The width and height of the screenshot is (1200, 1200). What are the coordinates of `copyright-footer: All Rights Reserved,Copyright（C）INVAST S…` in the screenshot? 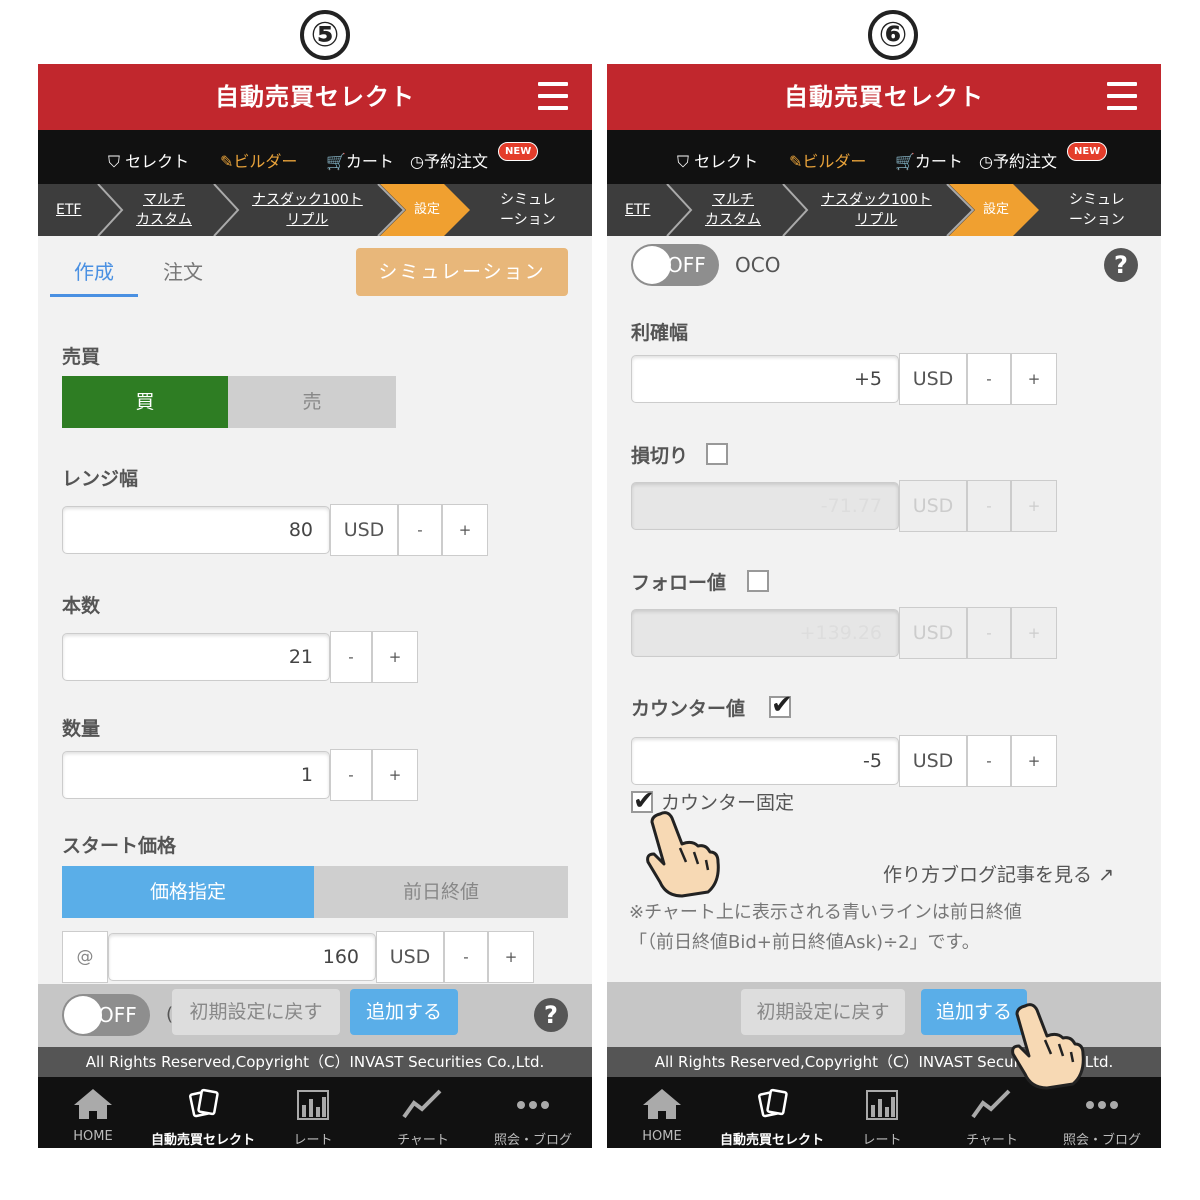 It's located at (315, 1062).